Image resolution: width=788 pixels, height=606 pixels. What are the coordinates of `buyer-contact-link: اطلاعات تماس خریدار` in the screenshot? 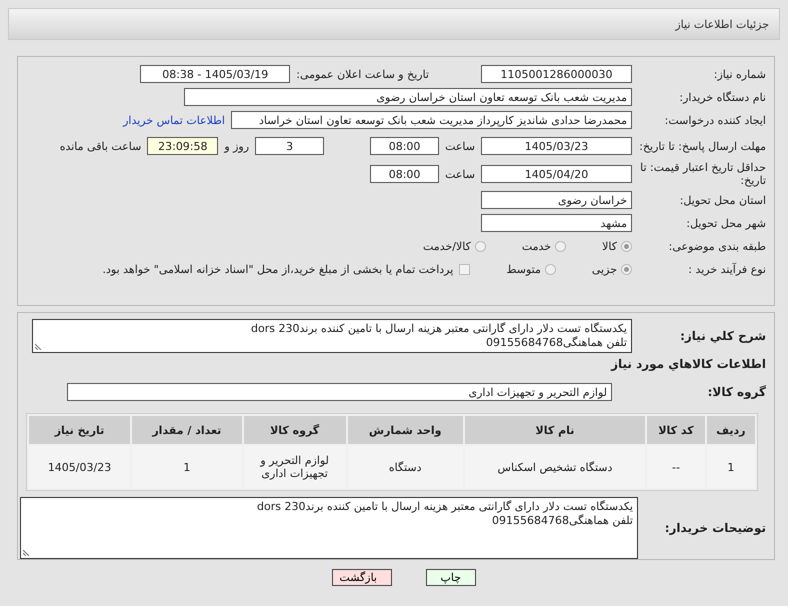 It's located at (174, 120).